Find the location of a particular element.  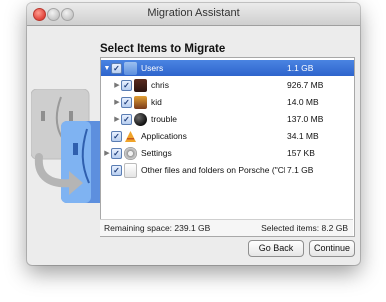

applications-icon is located at coordinates (130, 136).